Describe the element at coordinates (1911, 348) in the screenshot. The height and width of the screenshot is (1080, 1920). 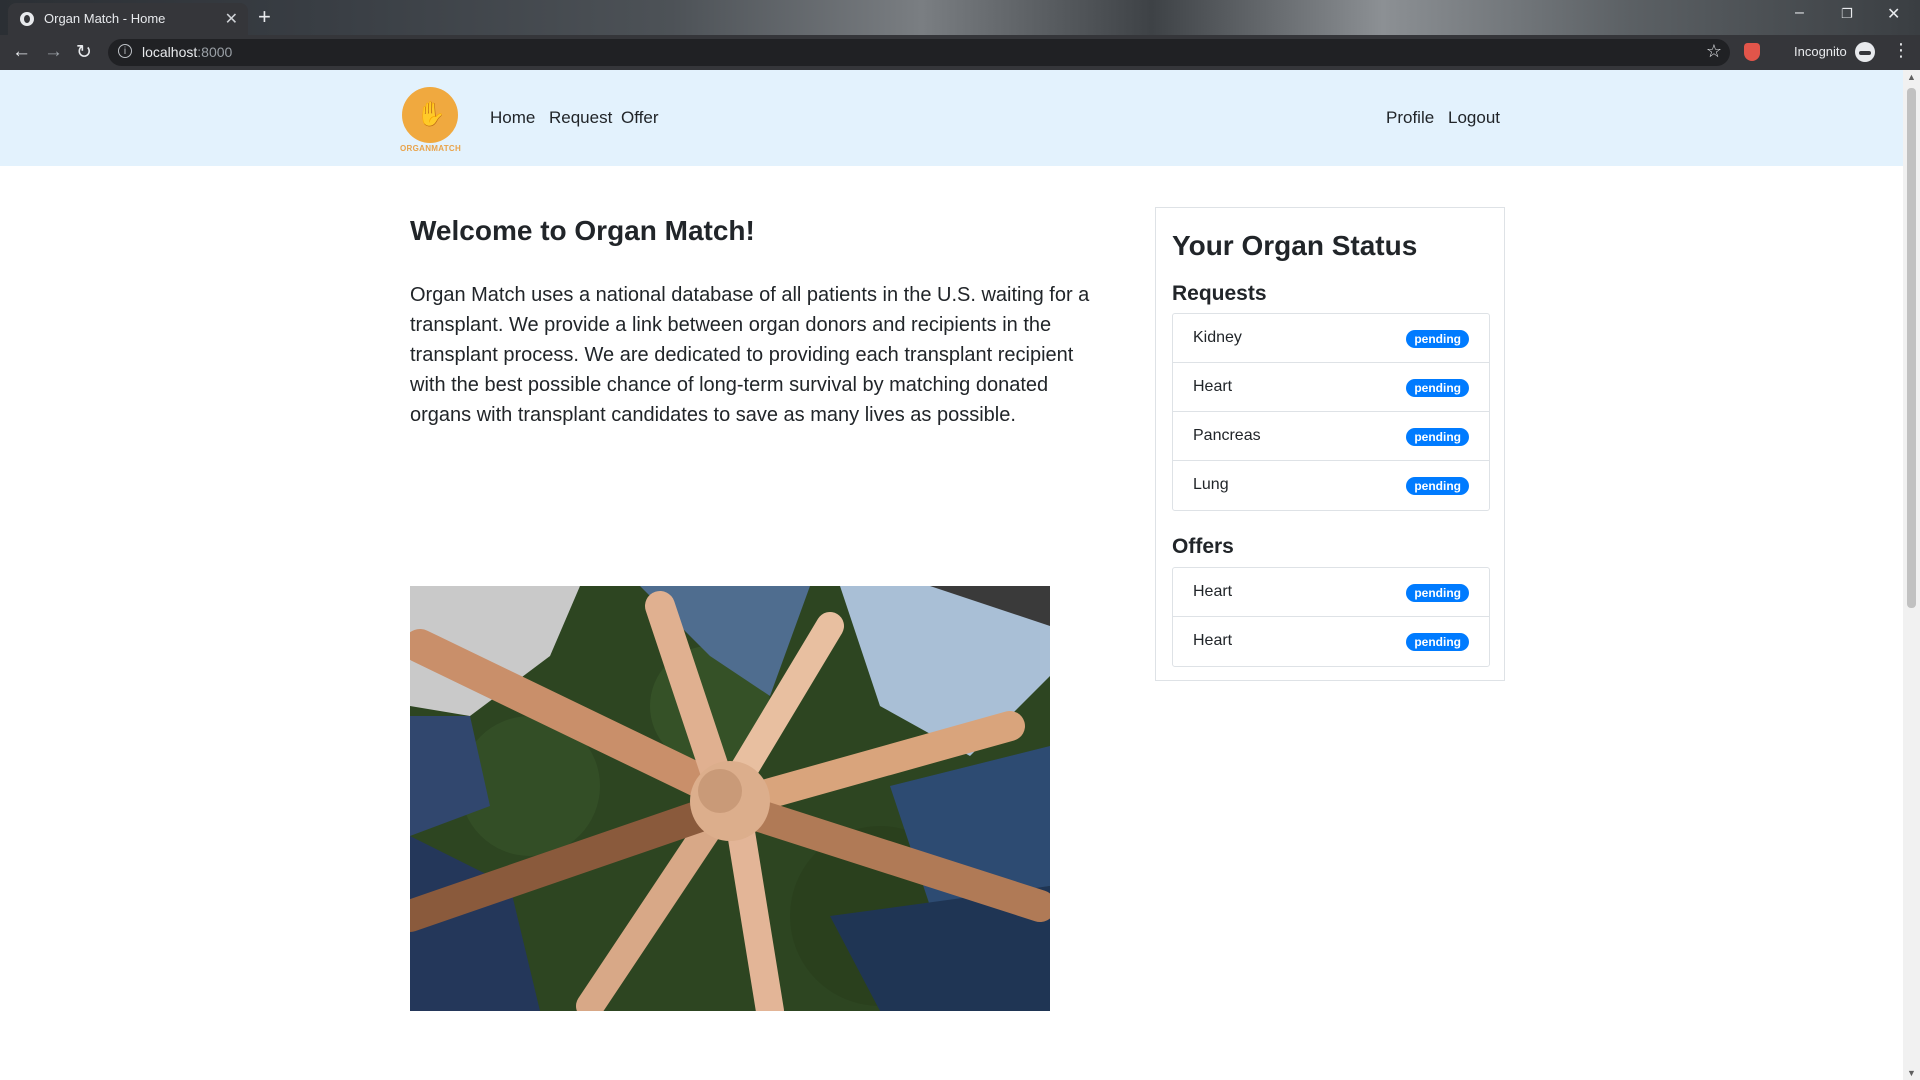
I see `scroll-thumb` at that location.